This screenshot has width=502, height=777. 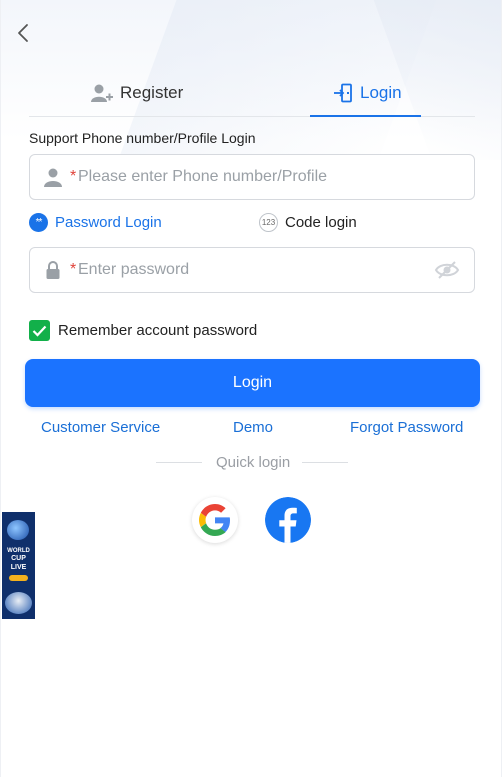 What do you see at coordinates (53, 270) in the screenshot?
I see `lock-icon` at bounding box center [53, 270].